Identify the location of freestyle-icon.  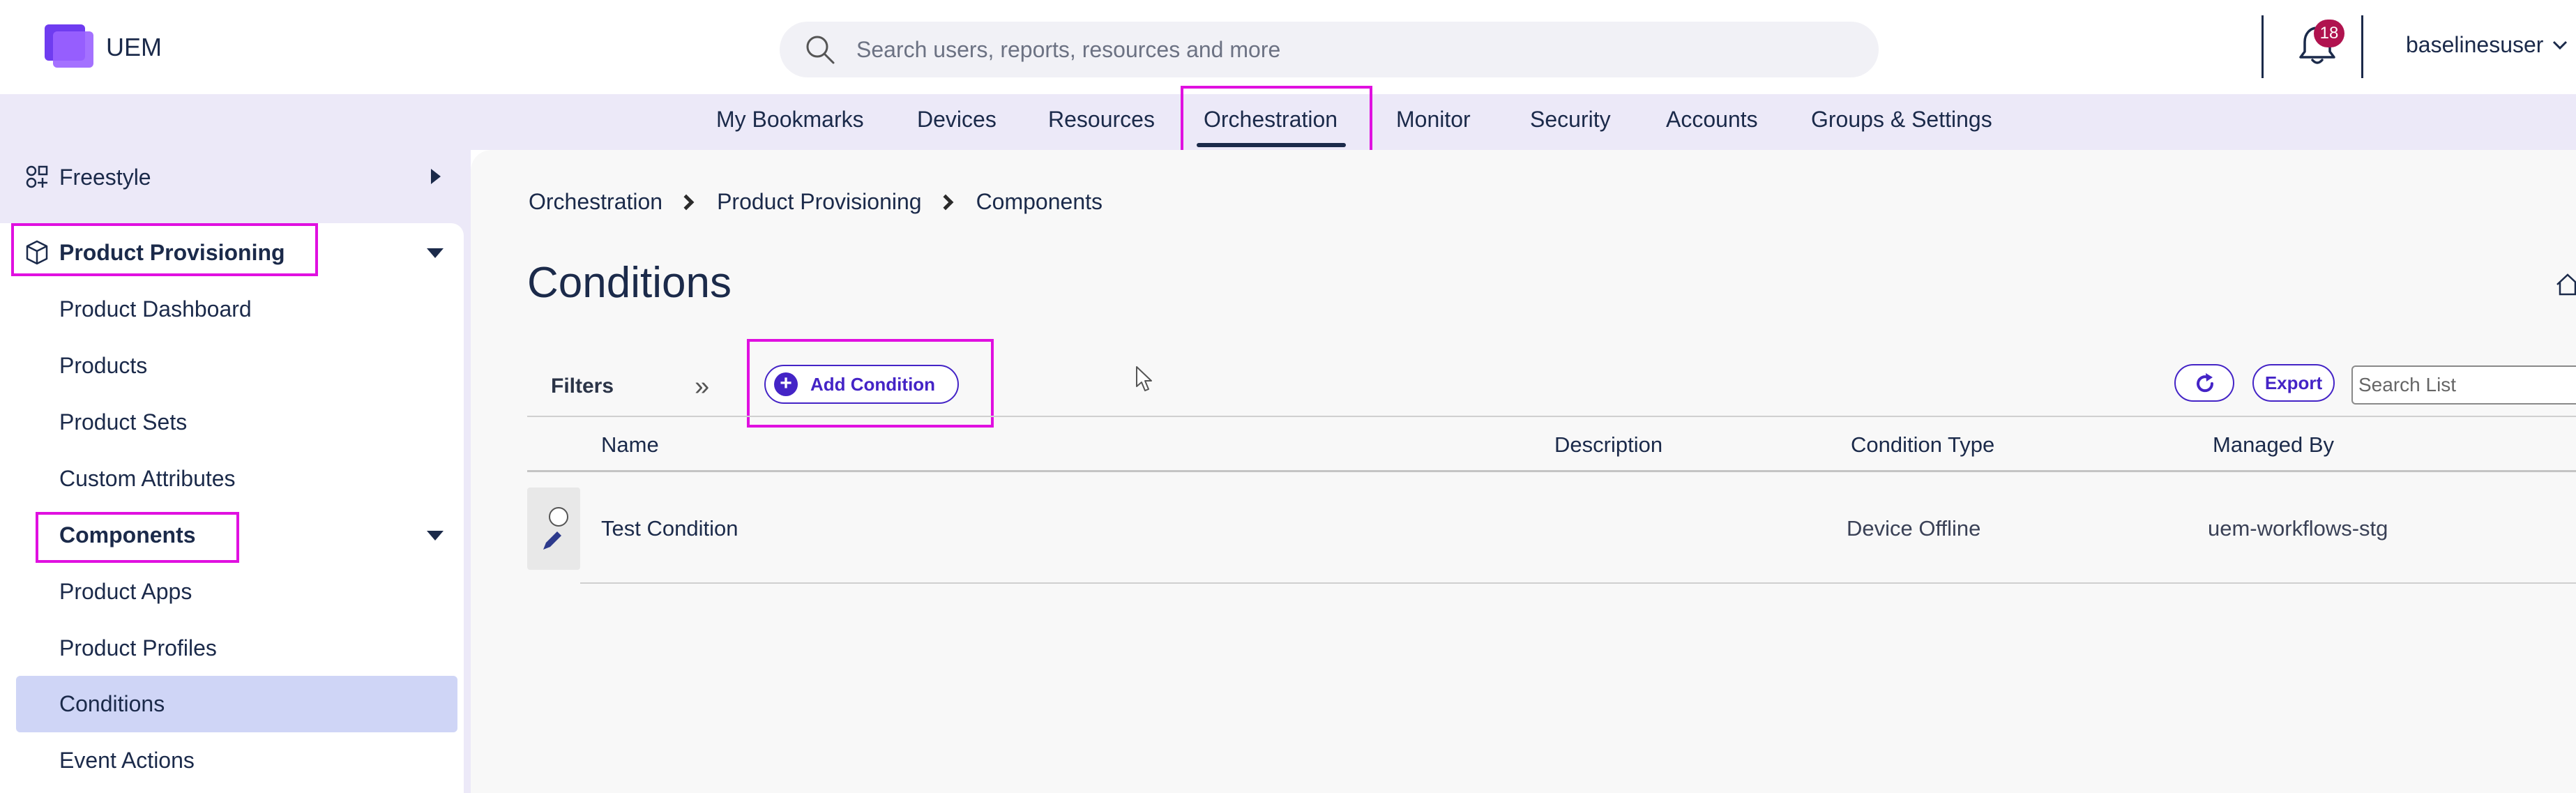
(37, 176).